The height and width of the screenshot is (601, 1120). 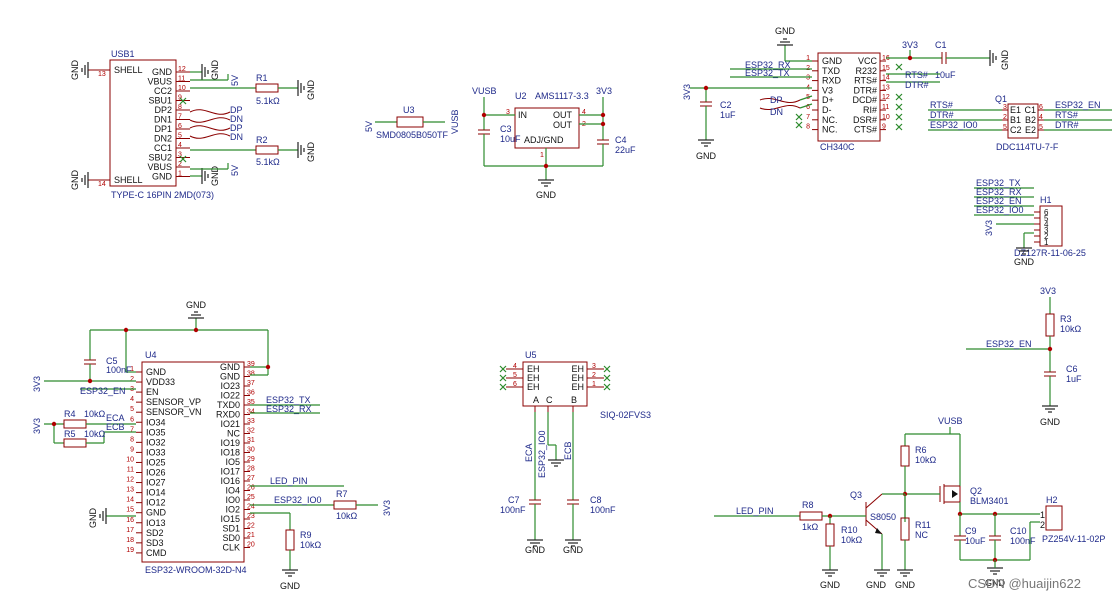 What do you see at coordinates (1071, 329) in the screenshot?
I see `r3-value: 10kΩ` at bounding box center [1071, 329].